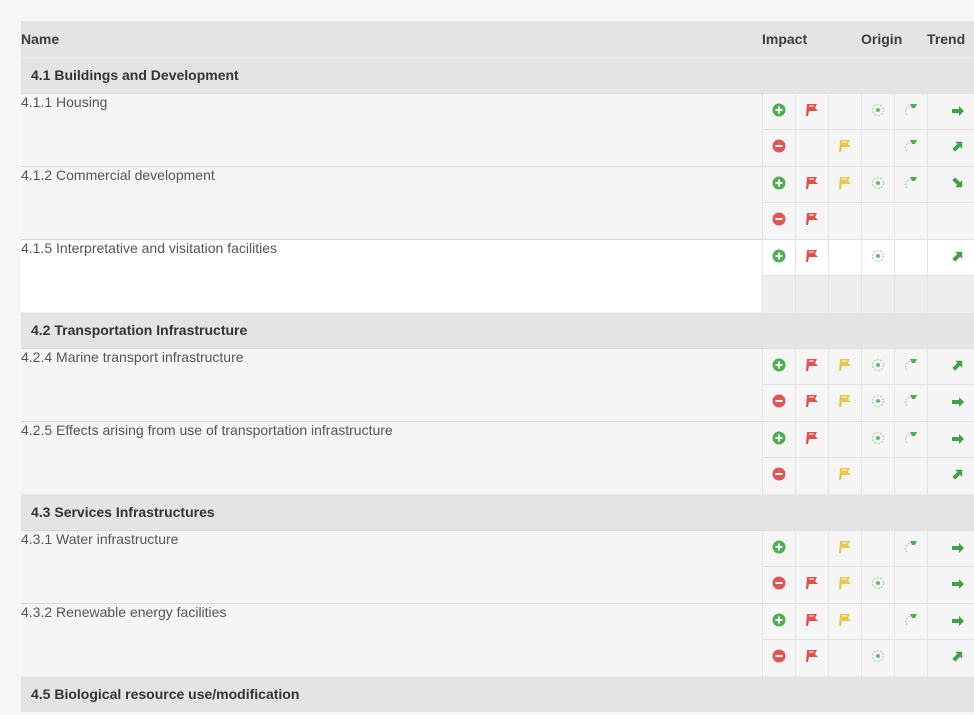  I want to click on table-header-row: Name Impact Origin Trend, so click(497, 39).